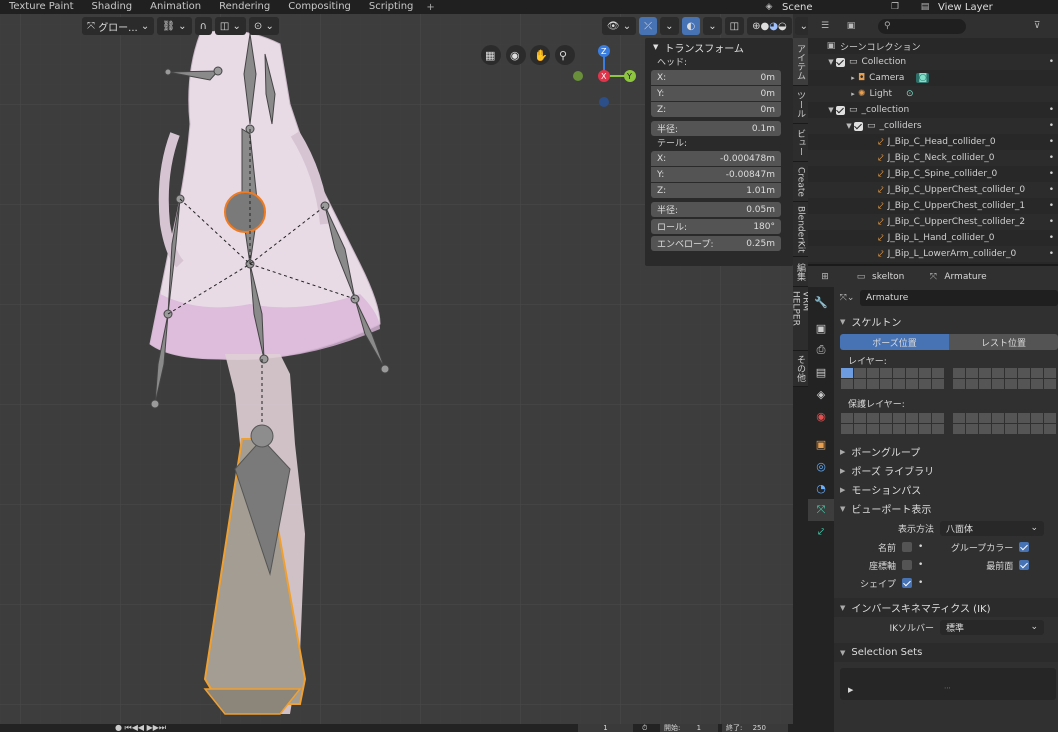 The height and width of the screenshot is (732, 1058). Describe the element at coordinates (782, 26) in the screenshot. I see `rendered-shading-icon: ◒` at that location.